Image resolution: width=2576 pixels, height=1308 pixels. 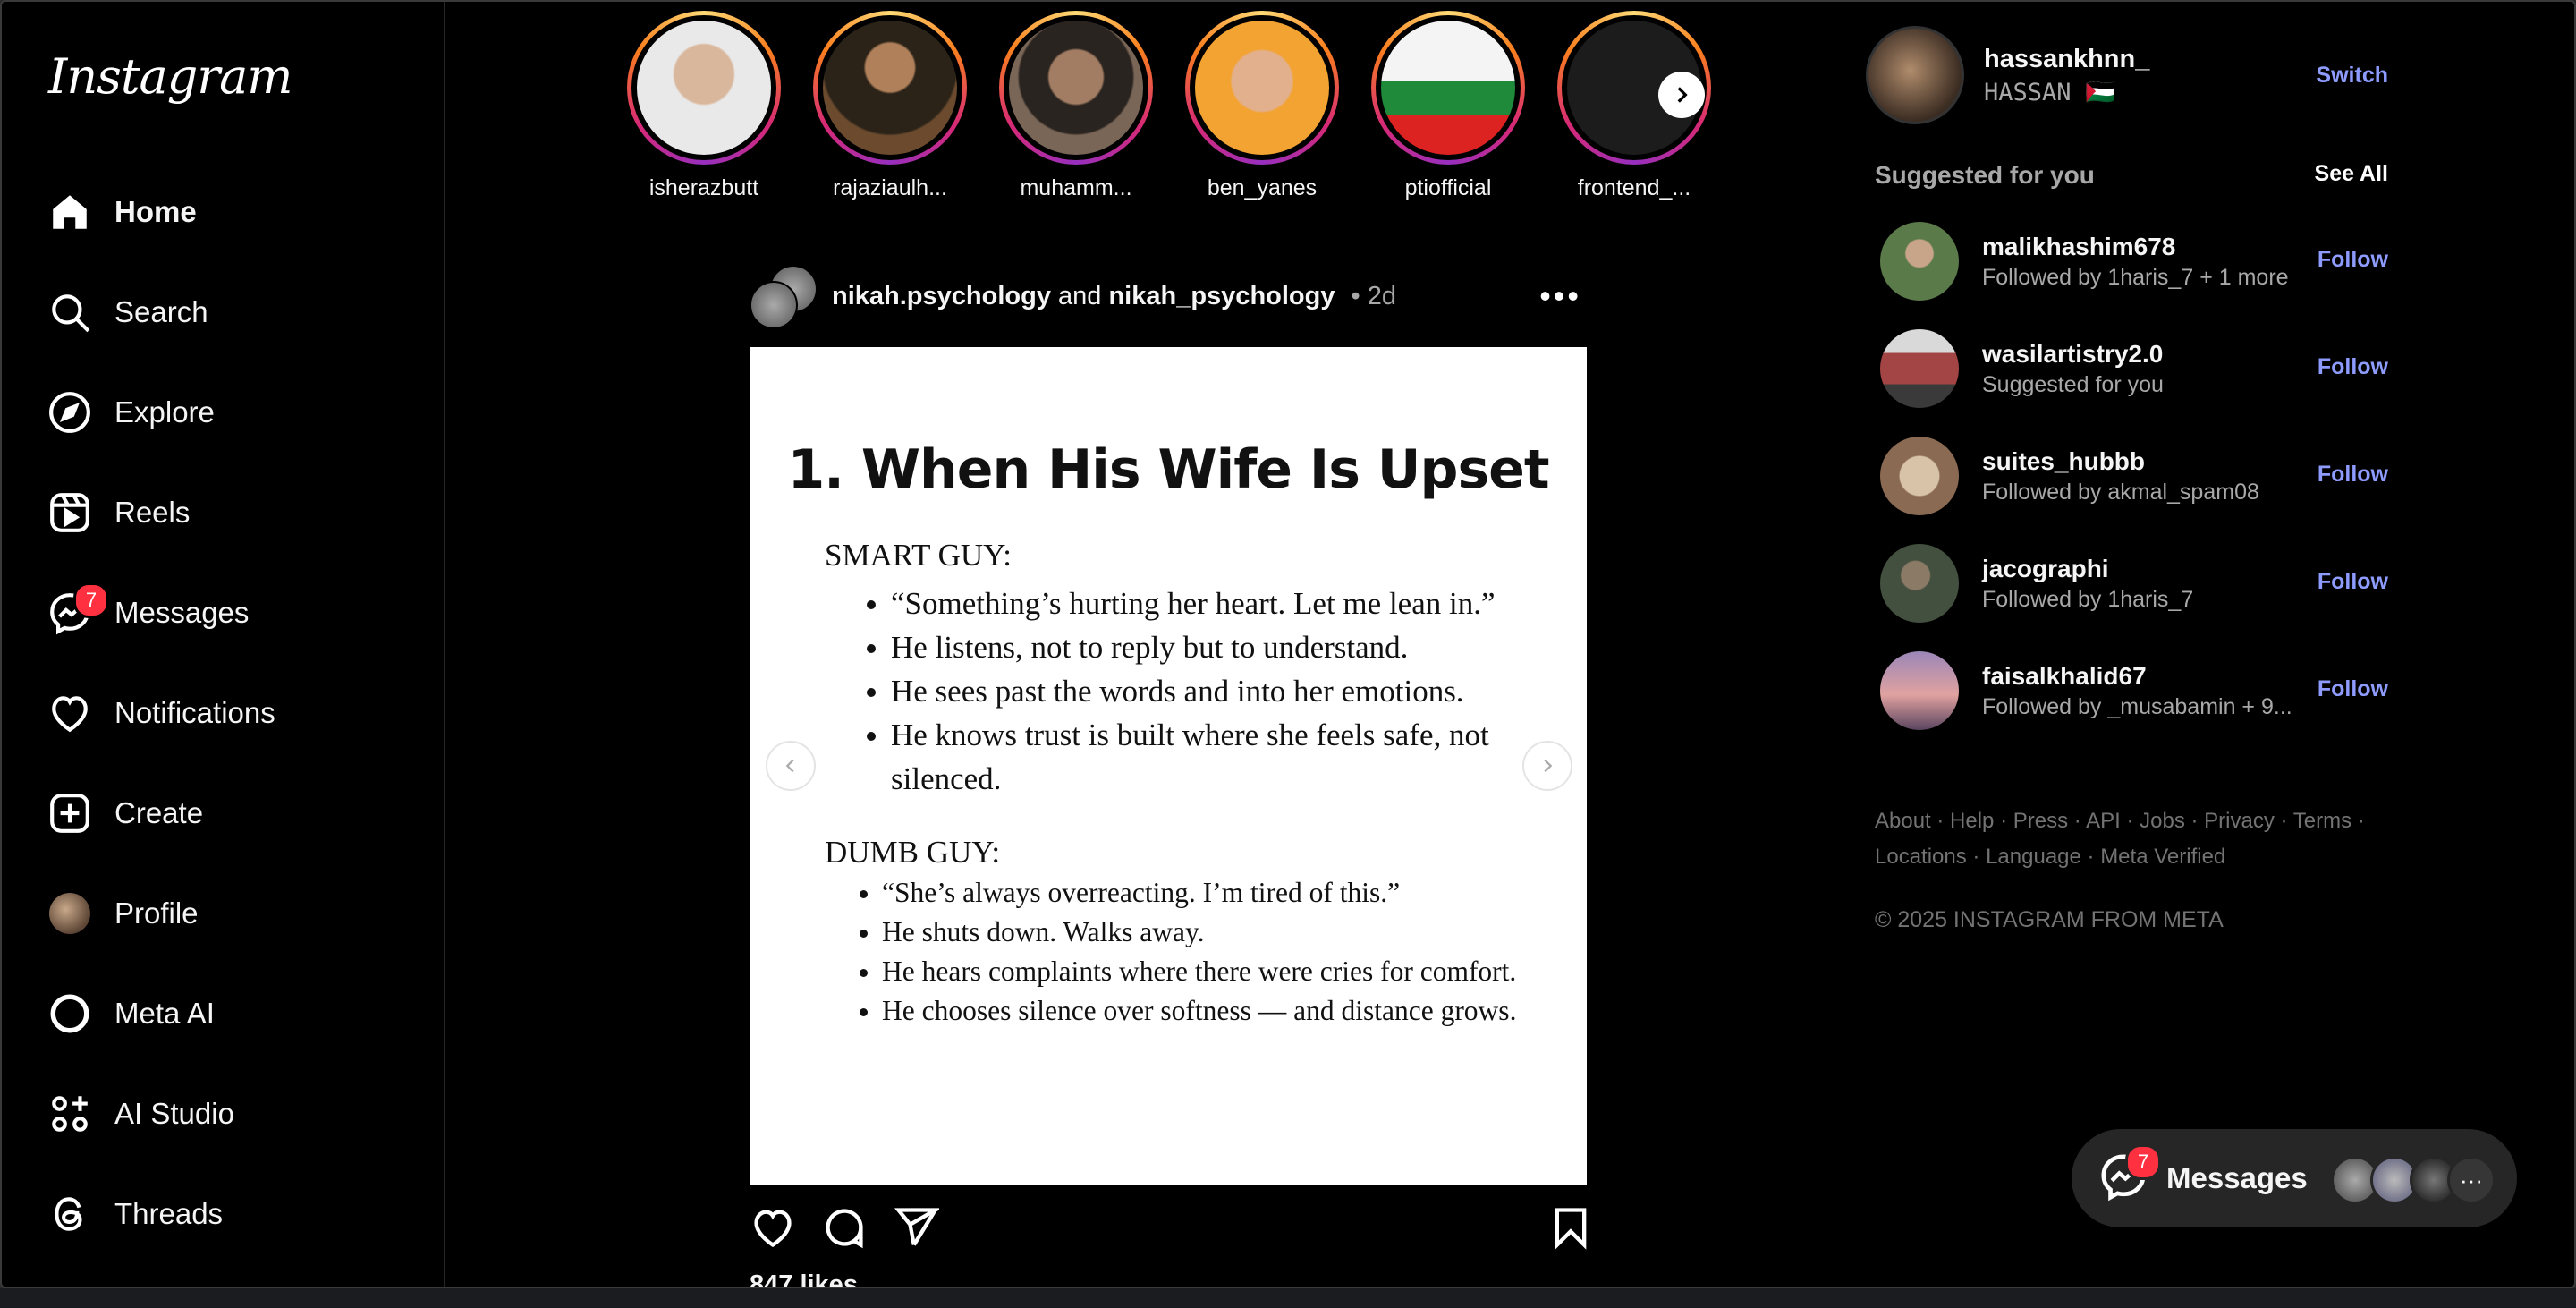 What do you see at coordinates (2162, 821) in the screenshot?
I see `footer-link: Jobs` at bounding box center [2162, 821].